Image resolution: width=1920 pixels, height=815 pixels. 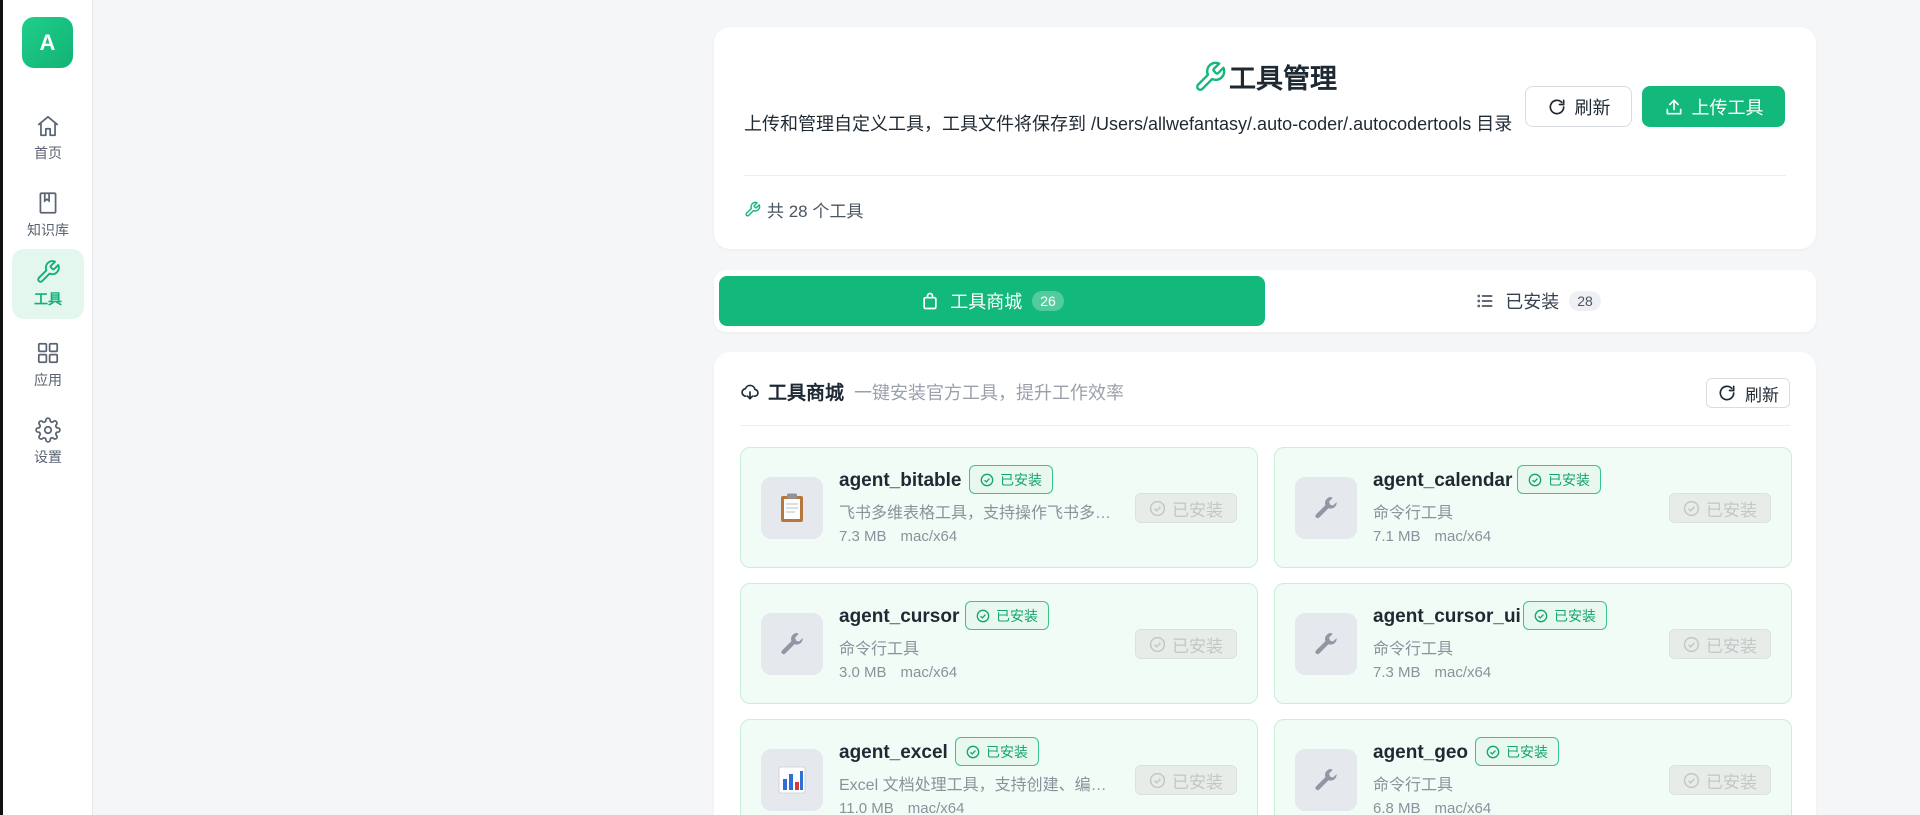 I want to click on page-title-text: 工具管理, so click(x=1283, y=79).